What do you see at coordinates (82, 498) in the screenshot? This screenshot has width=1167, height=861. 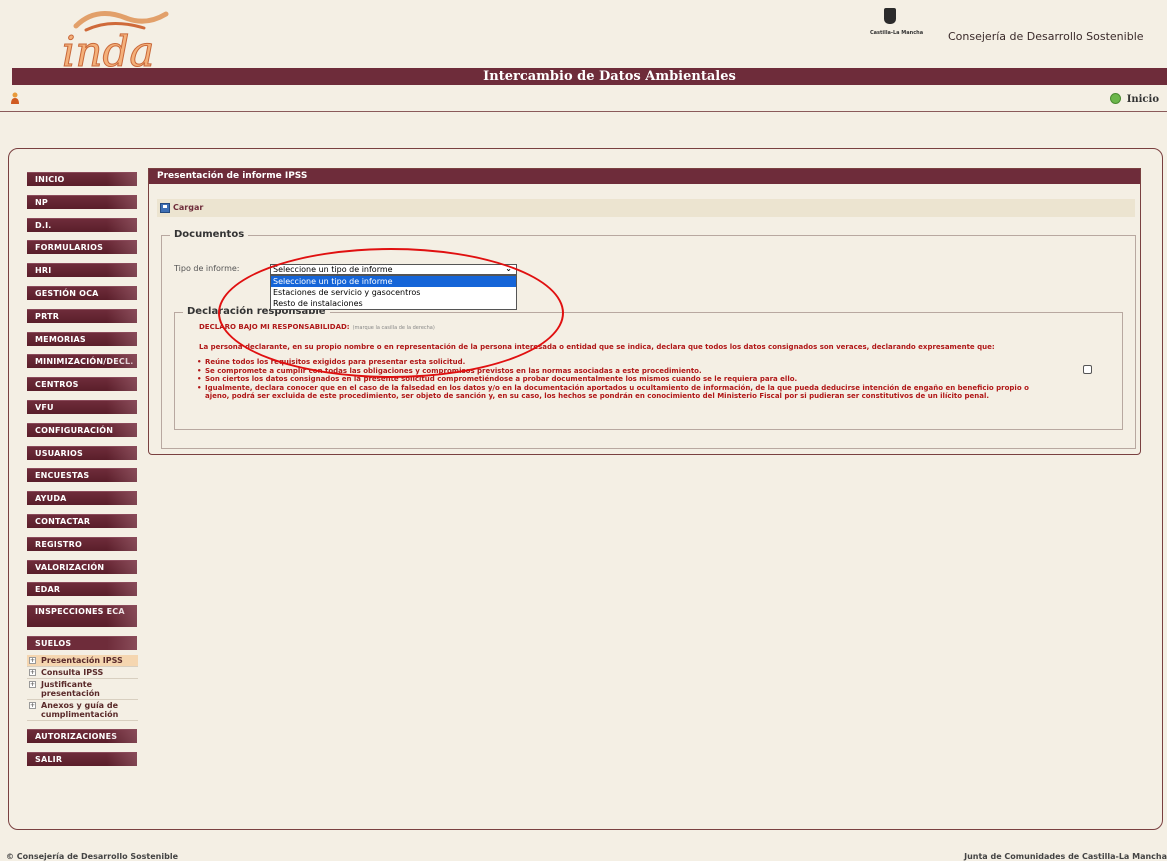 I see `sidebar-item-ayuda: AYUDA` at bounding box center [82, 498].